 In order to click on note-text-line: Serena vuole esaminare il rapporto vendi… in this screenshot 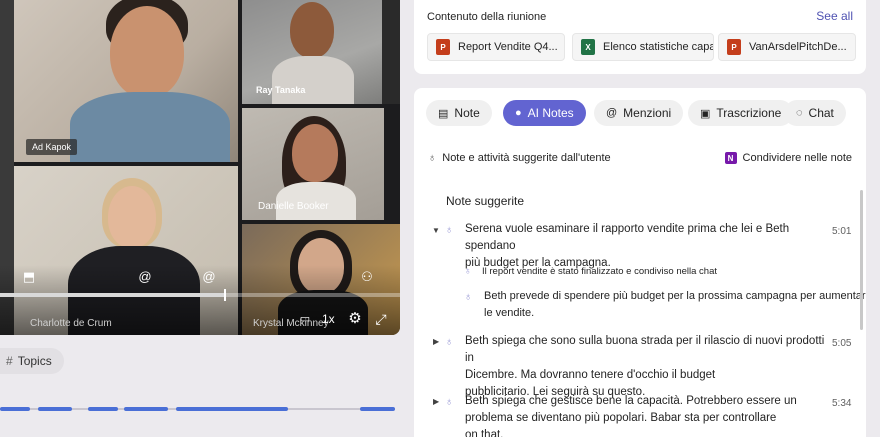, I will do `click(627, 237)`.